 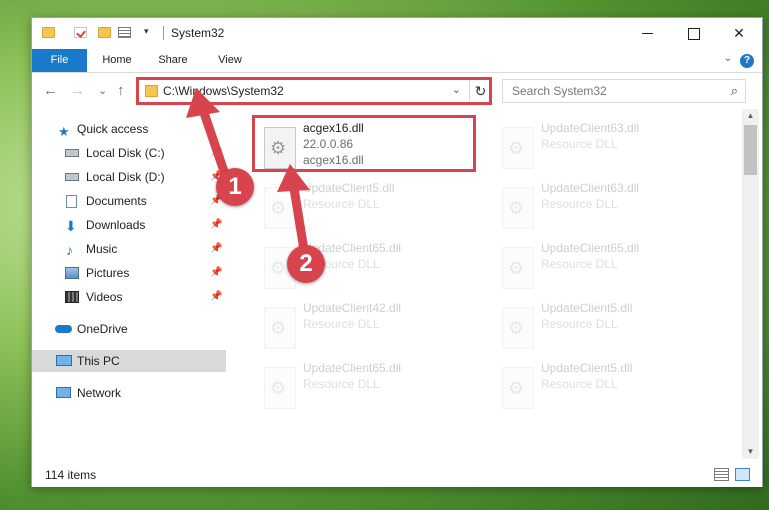 I want to click on step-1-badge: 1, so click(x=235, y=187).